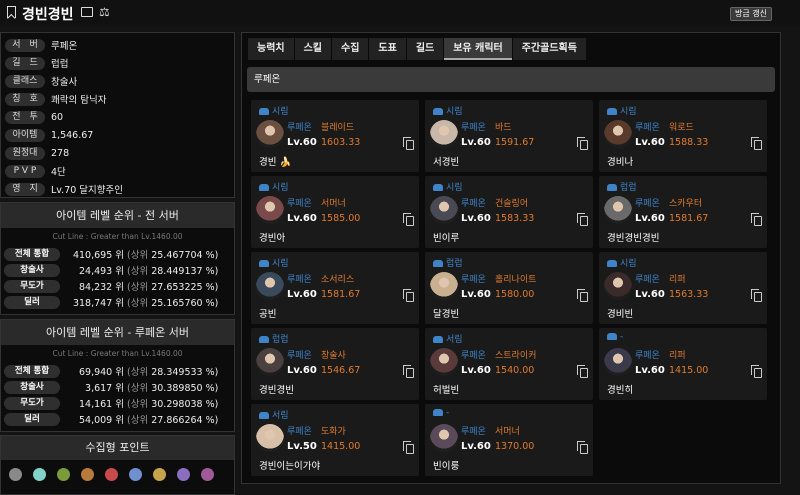 The width and height of the screenshot is (800, 495). Describe the element at coordinates (101, 287) in the screenshot. I see `rank-number: 84,232 위` at that location.